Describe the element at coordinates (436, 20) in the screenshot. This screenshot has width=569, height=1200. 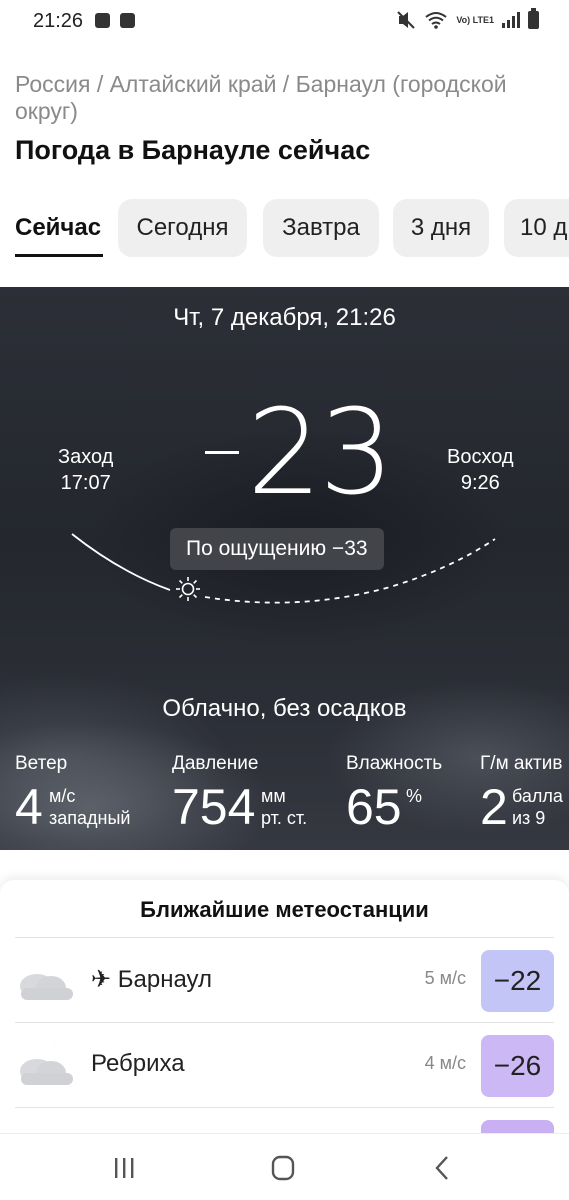
I see `wifi-icon` at that location.